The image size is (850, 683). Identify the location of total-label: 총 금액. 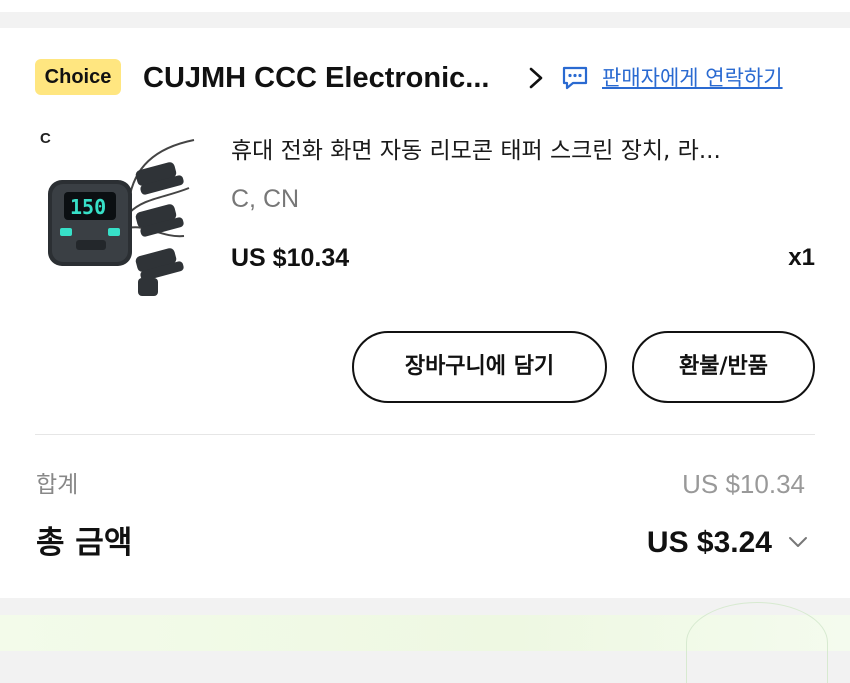
(84, 543).